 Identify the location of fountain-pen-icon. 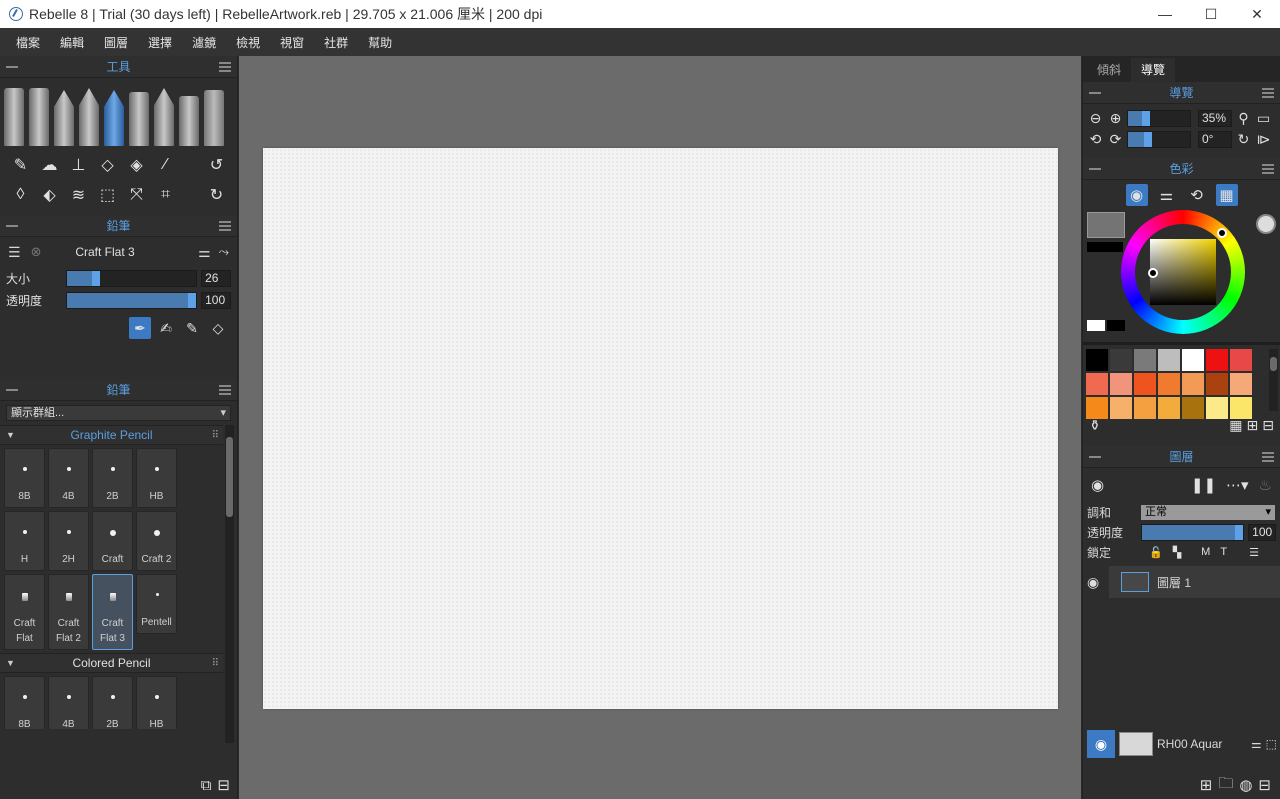
(89, 117).